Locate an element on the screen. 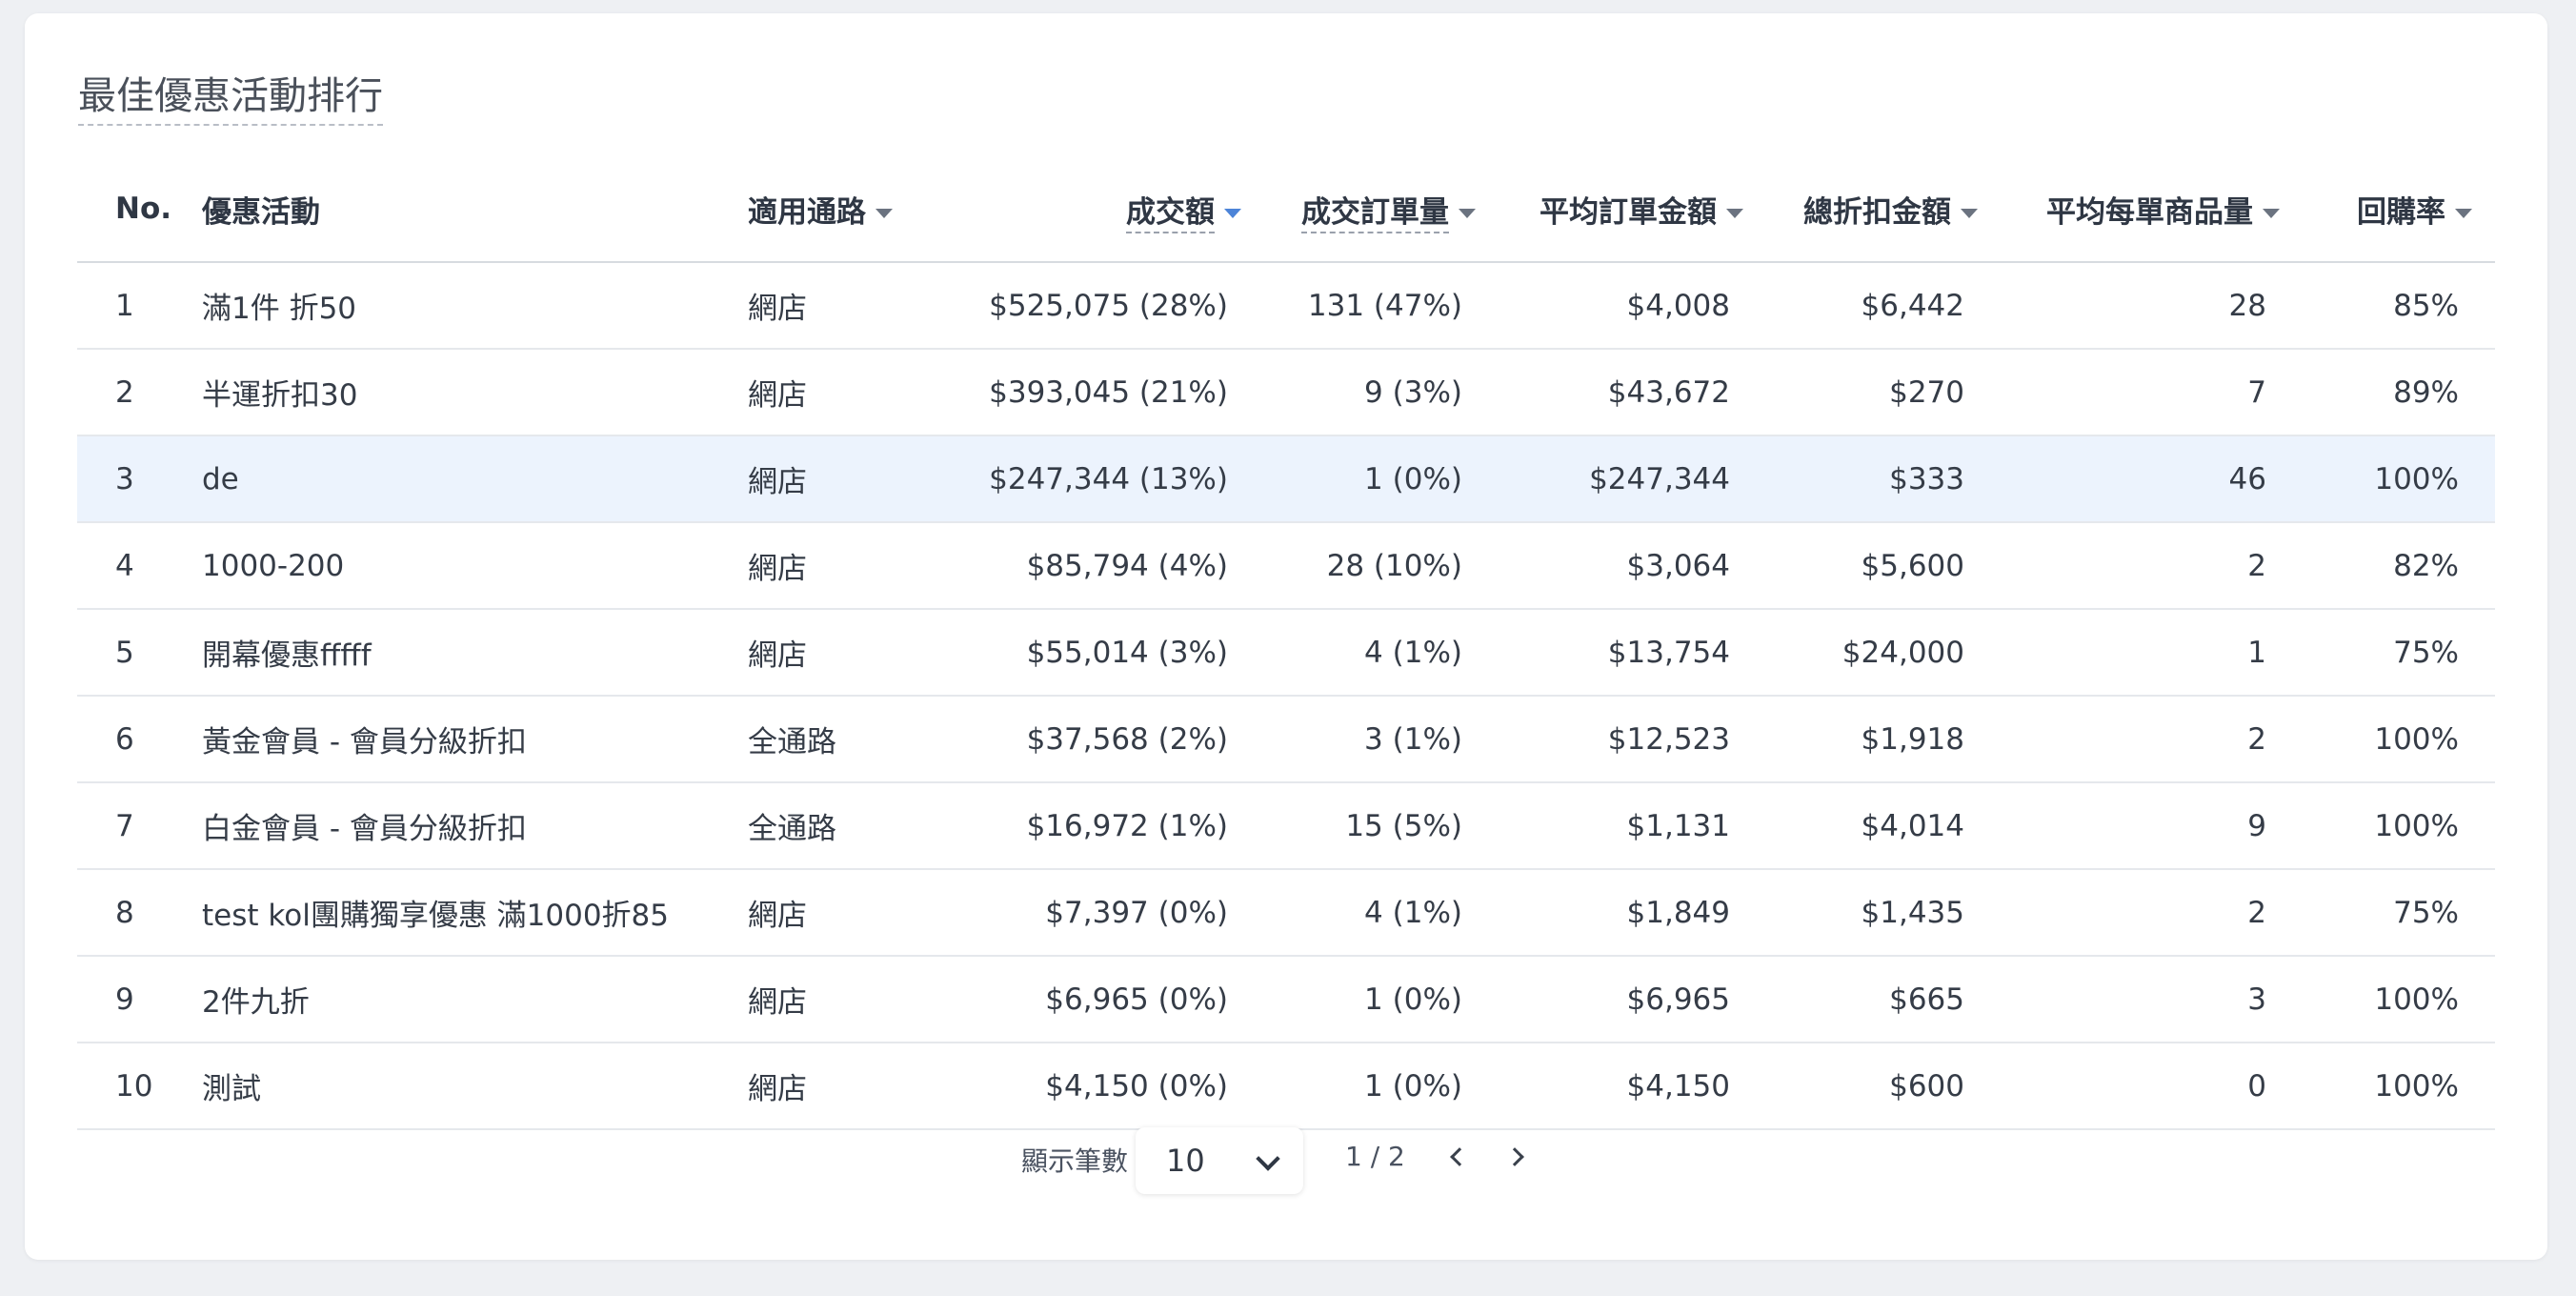 This screenshot has height=1296, width=2576. cell-discount: $270 is located at coordinates (1884, 392).